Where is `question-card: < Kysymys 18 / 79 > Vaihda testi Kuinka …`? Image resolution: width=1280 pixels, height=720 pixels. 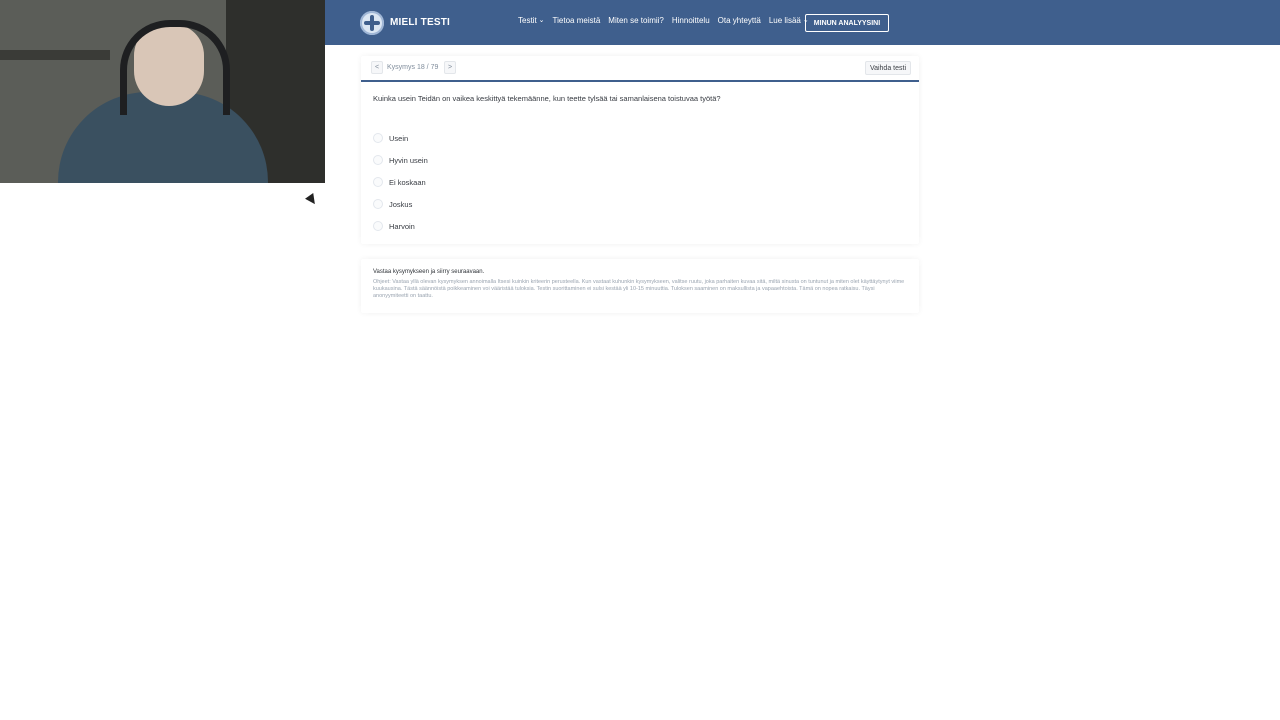
question-card: < Kysymys 18 / 79 > Vaihda testi Kuinka … is located at coordinates (640, 150).